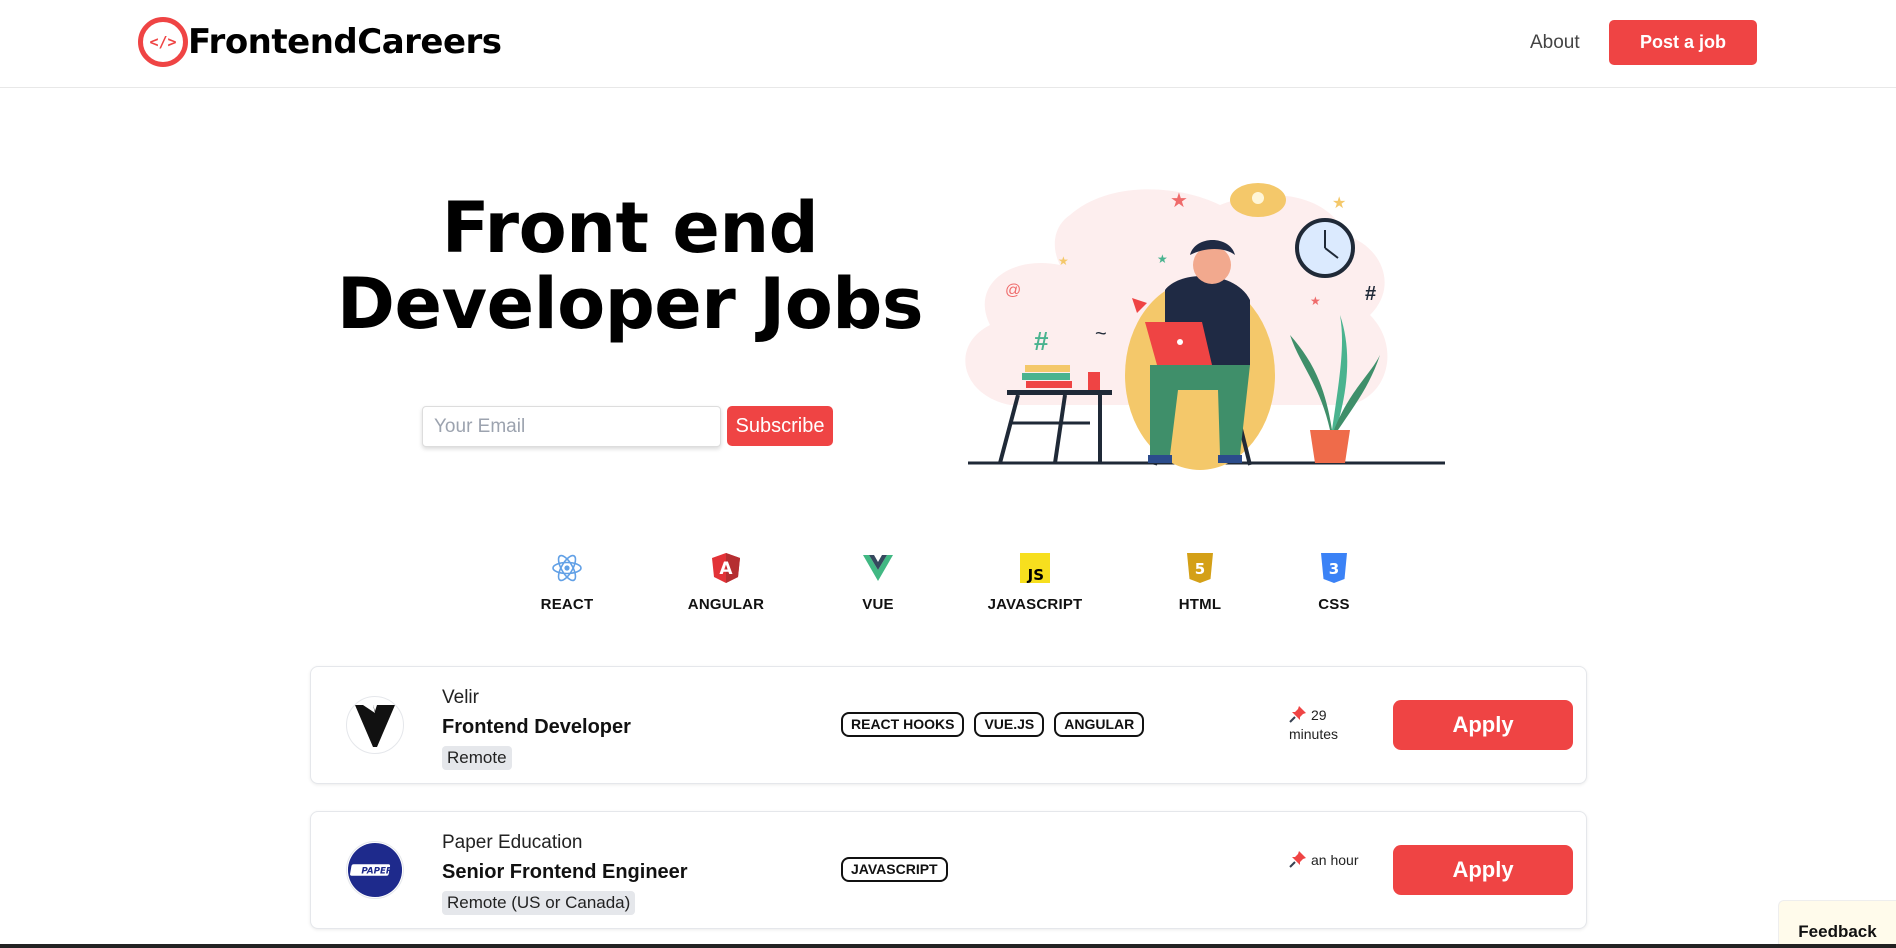 The image size is (1896, 948). Describe the element at coordinates (1683, 42) in the screenshot. I see `post-job-button: Post a job` at that location.